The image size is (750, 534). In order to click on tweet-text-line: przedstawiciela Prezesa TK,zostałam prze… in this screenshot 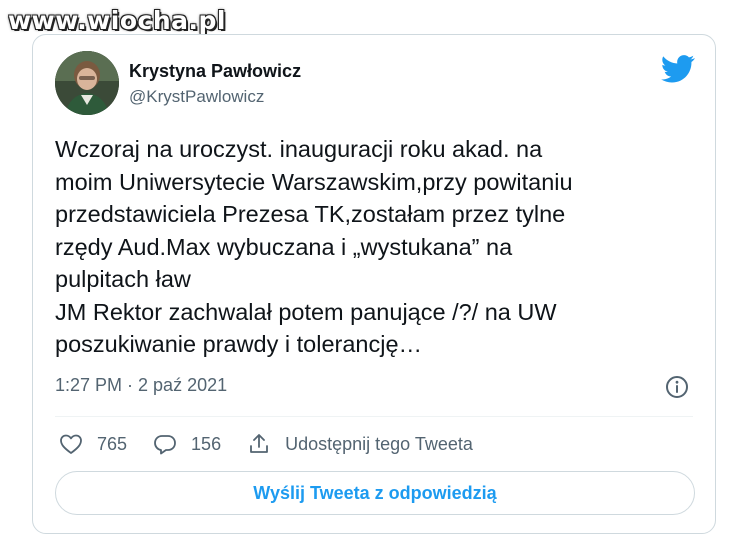, I will do `click(310, 214)`.